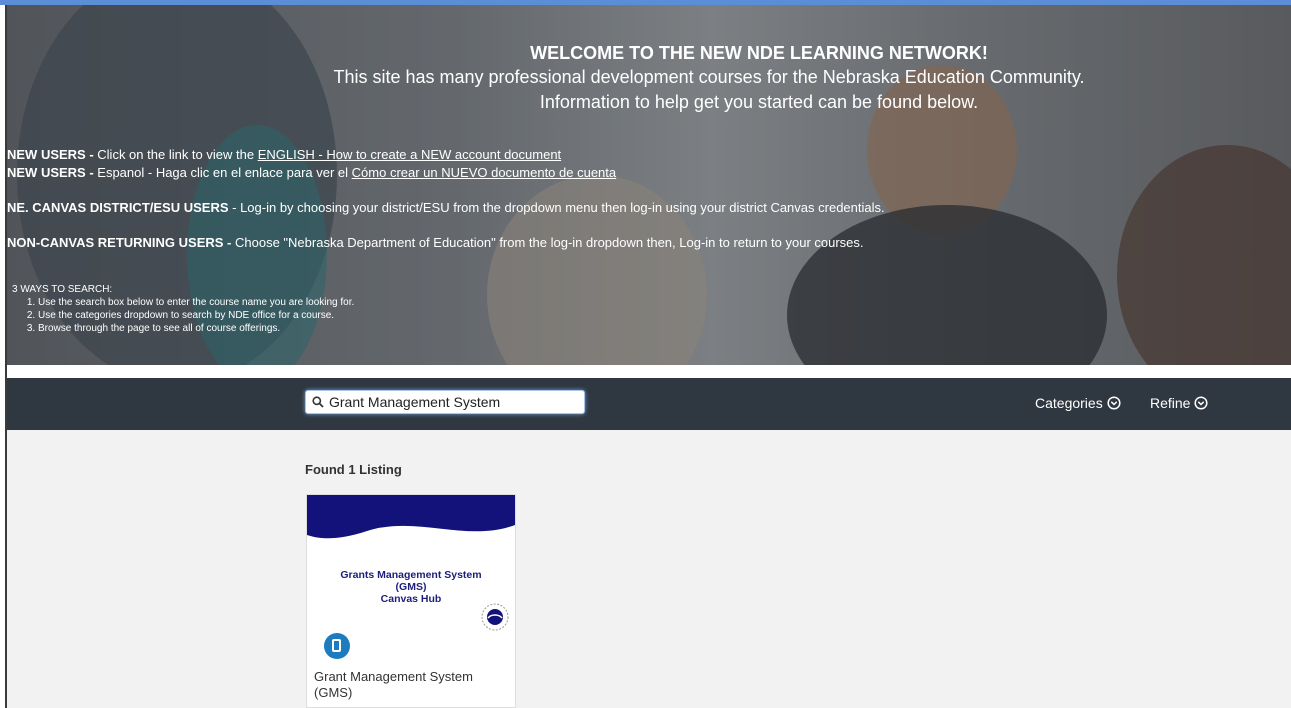  Describe the element at coordinates (484, 172) in the screenshot. I see `spanish-account-doc-link: Cómo crear un NUEVO documento de cuenta` at that location.